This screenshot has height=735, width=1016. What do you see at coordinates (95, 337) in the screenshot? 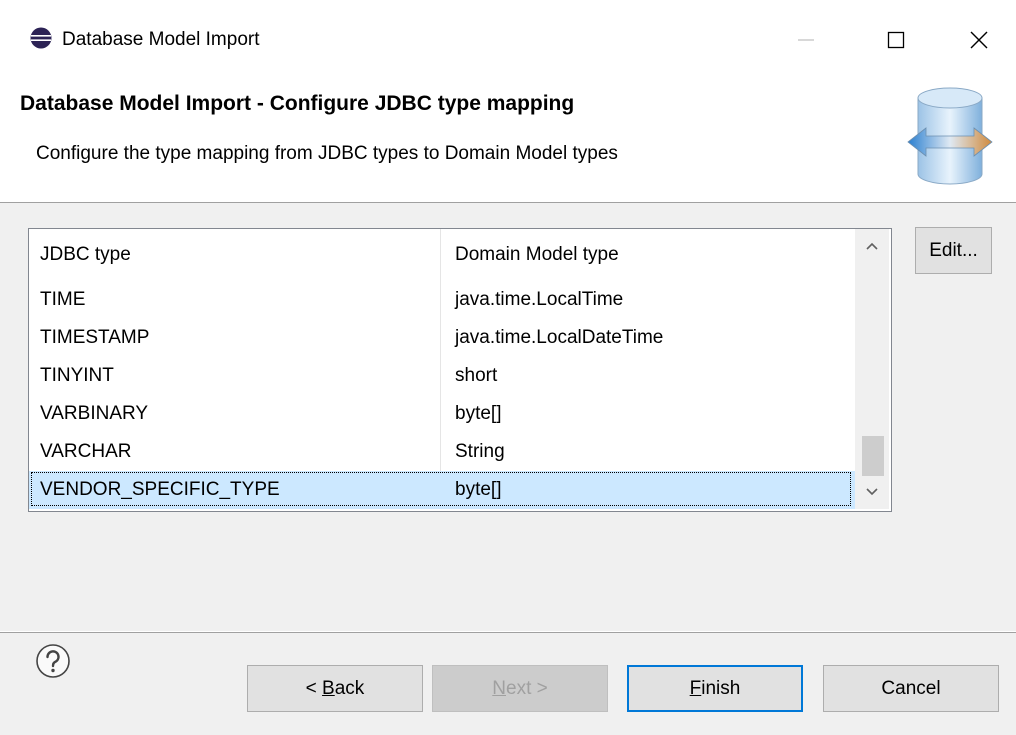
I see `cell-jdbc-type: TIMESTAMP` at bounding box center [95, 337].